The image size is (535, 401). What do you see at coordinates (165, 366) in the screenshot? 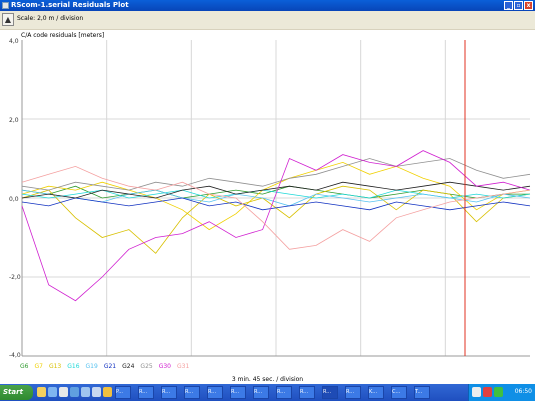
I see `legend-item: G30` at bounding box center [165, 366].